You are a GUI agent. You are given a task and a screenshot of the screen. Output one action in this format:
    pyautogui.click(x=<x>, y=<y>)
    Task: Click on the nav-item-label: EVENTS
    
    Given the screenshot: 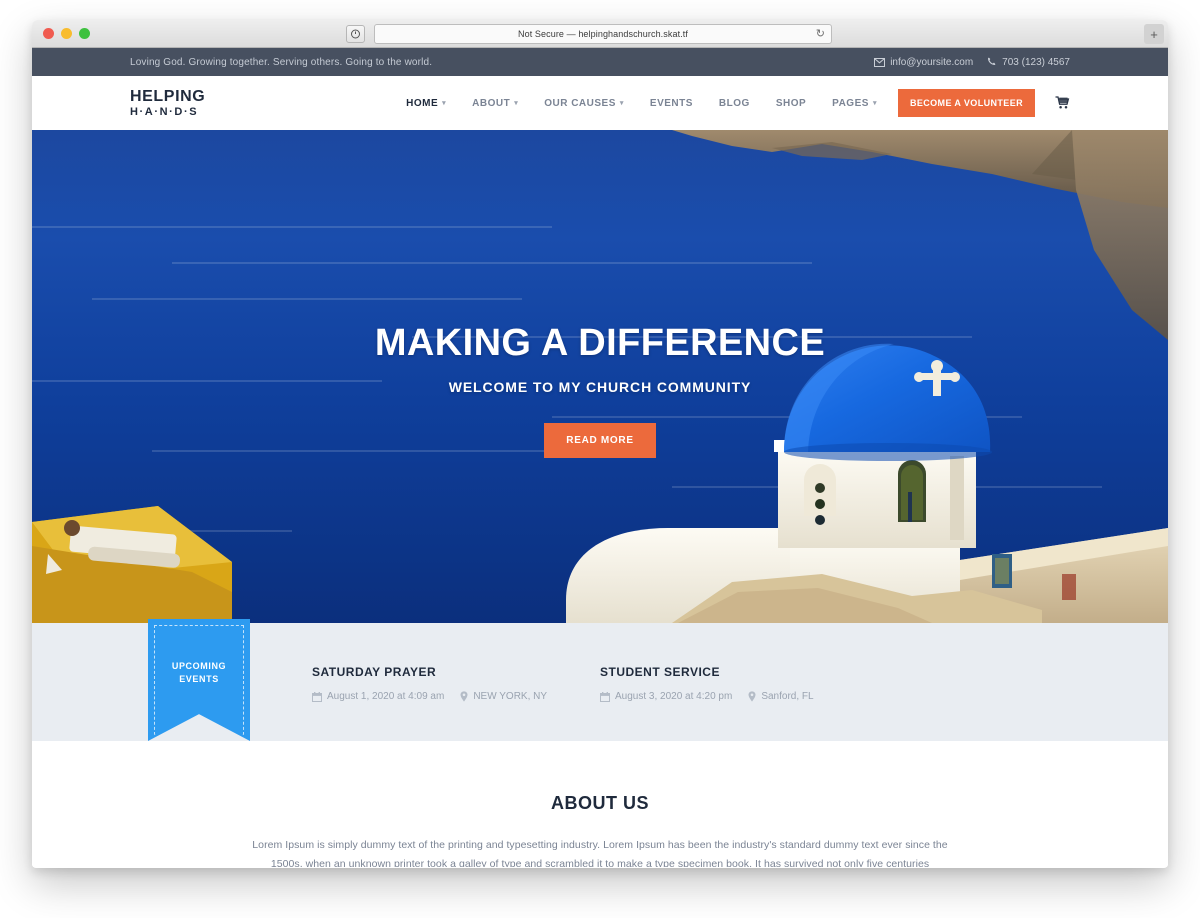 What is the action you would take?
    pyautogui.click(x=671, y=103)
    